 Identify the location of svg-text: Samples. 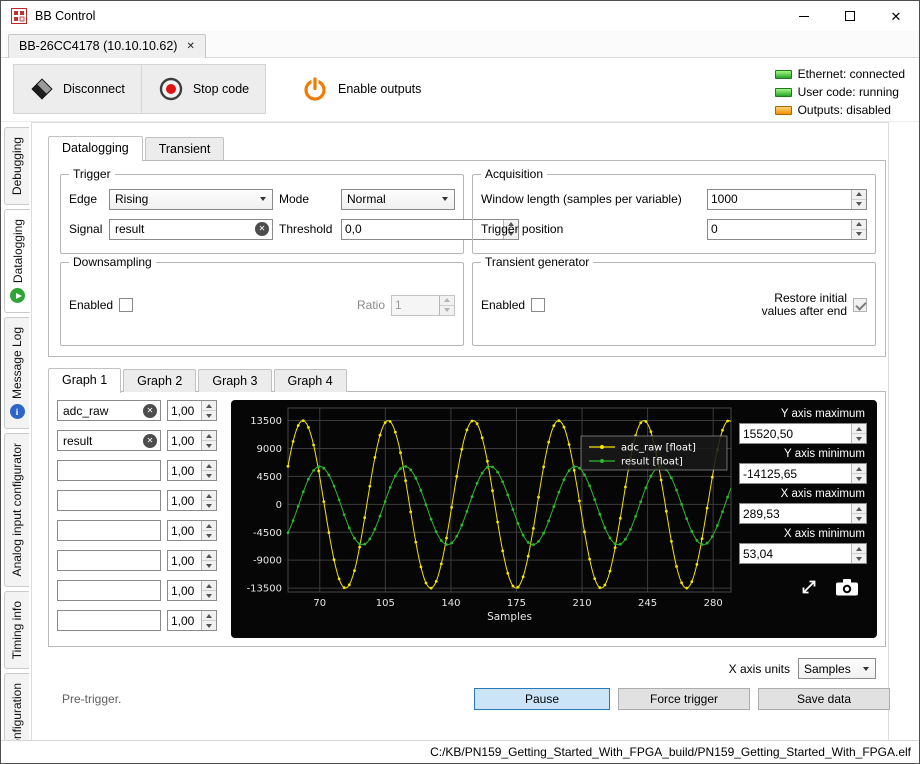
(509, 617).